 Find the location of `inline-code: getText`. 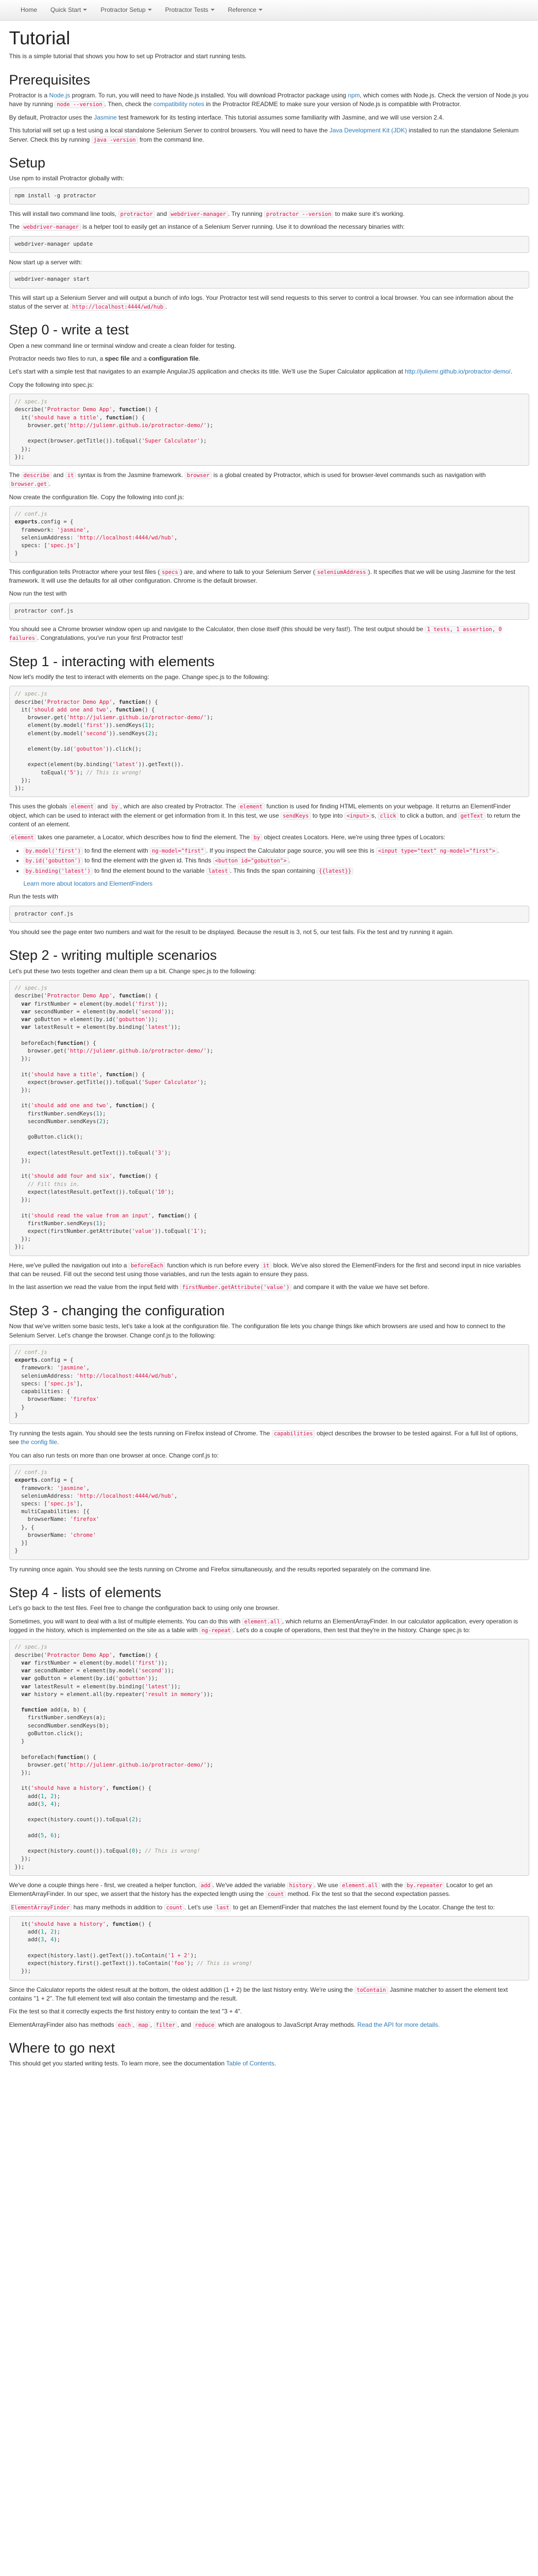

inline-code: getText is located at coordinates (471, 816).